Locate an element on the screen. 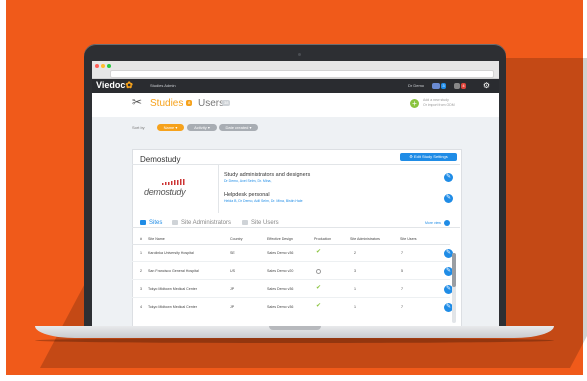 This screenshot has height=381, width=587. laptop-notch is located at coordinates (295, 328).